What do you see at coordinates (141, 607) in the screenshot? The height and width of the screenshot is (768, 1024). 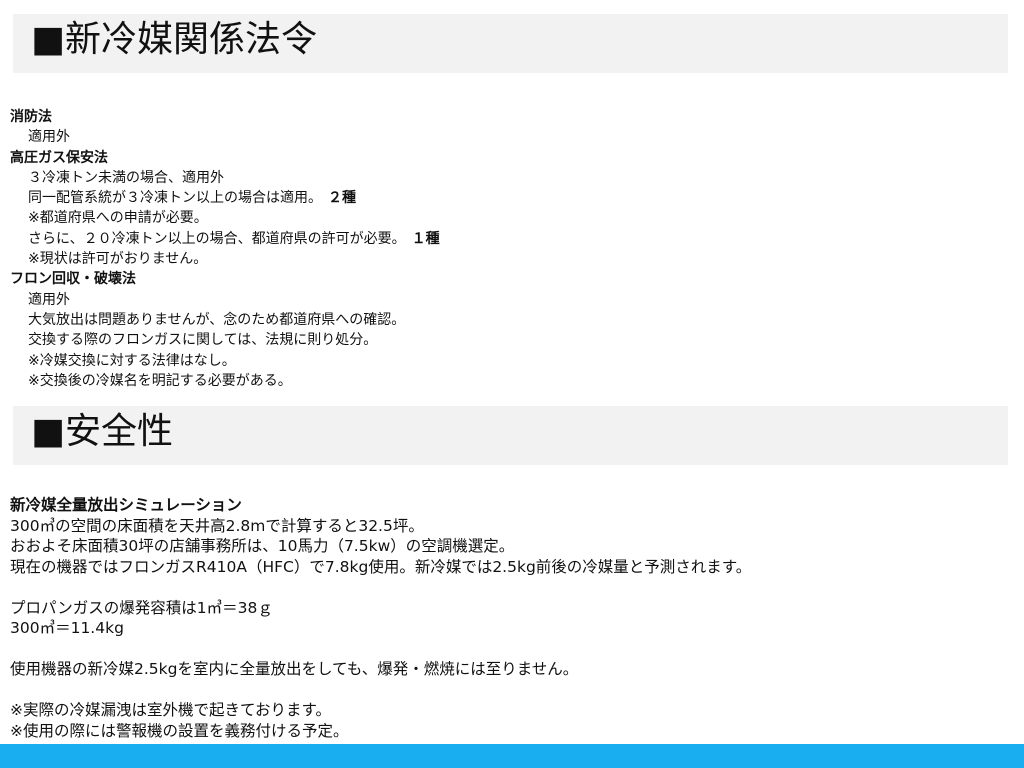 I see `safety-line: プロパンガスの爆発容積は1㎥＝38ｇ` at bounding box center [141, 607].